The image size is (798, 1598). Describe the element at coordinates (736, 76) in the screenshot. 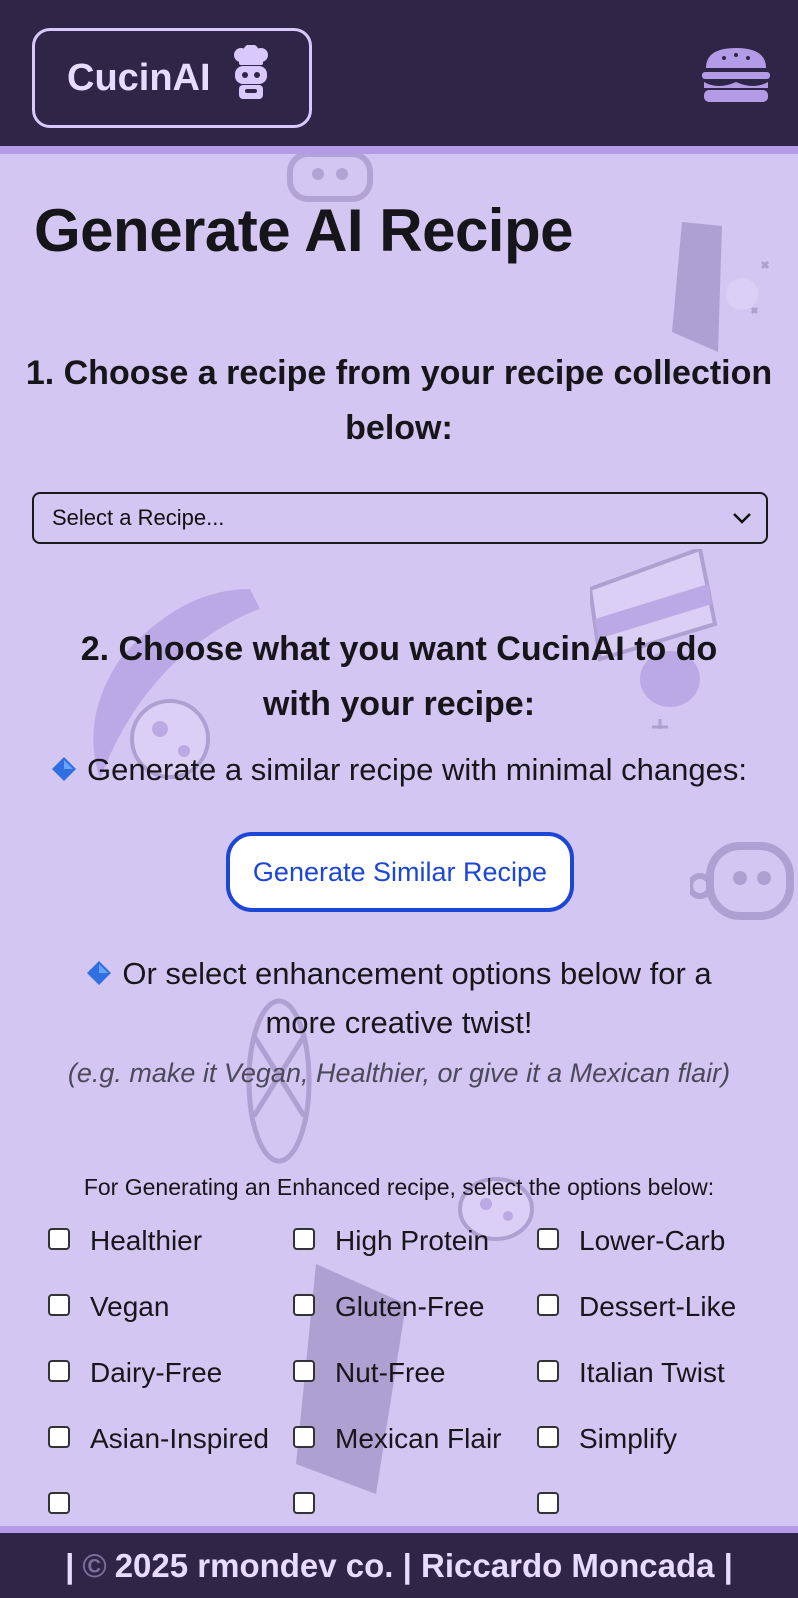

I see `hamburger-menu-icon` at that location.